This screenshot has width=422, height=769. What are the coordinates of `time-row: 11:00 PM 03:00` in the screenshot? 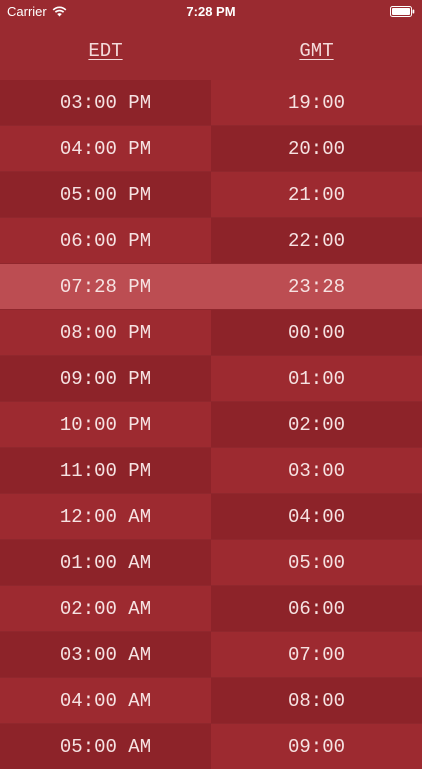 It's located at (211, 471).